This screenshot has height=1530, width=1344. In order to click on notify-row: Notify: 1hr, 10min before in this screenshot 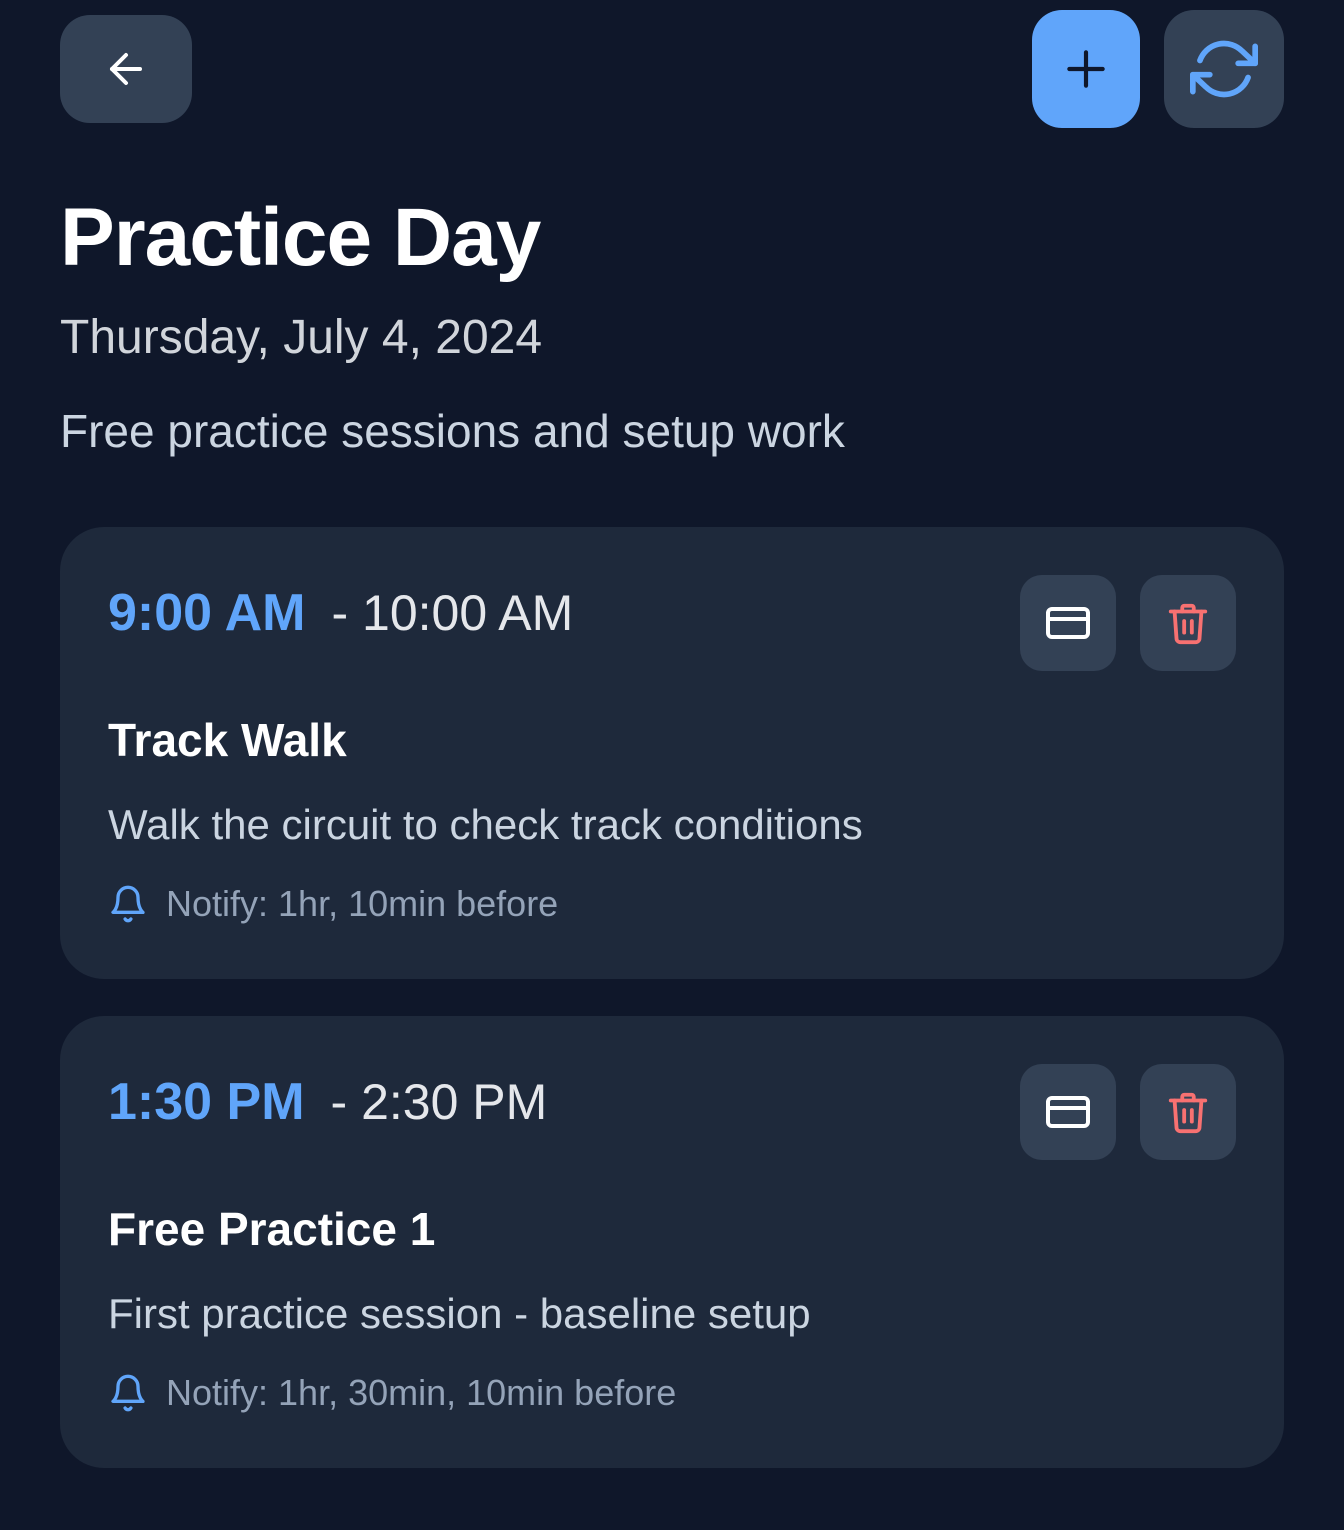, I will do `click(333, 904)`.